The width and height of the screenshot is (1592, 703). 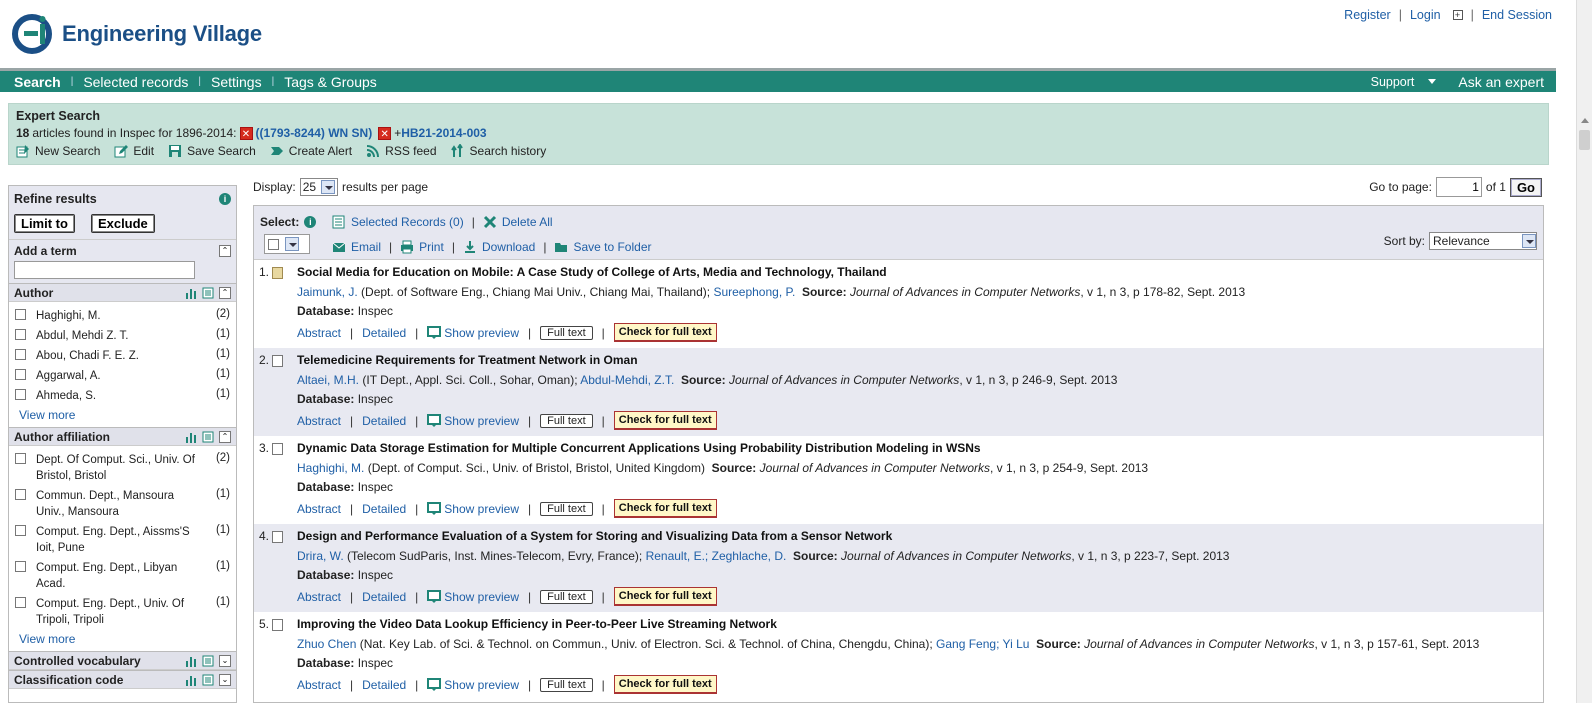 What do you see at coordinates (330, 468) in the screenshot?
I see `author-link: Haghighi, M.` at bounding box center [330, 468].